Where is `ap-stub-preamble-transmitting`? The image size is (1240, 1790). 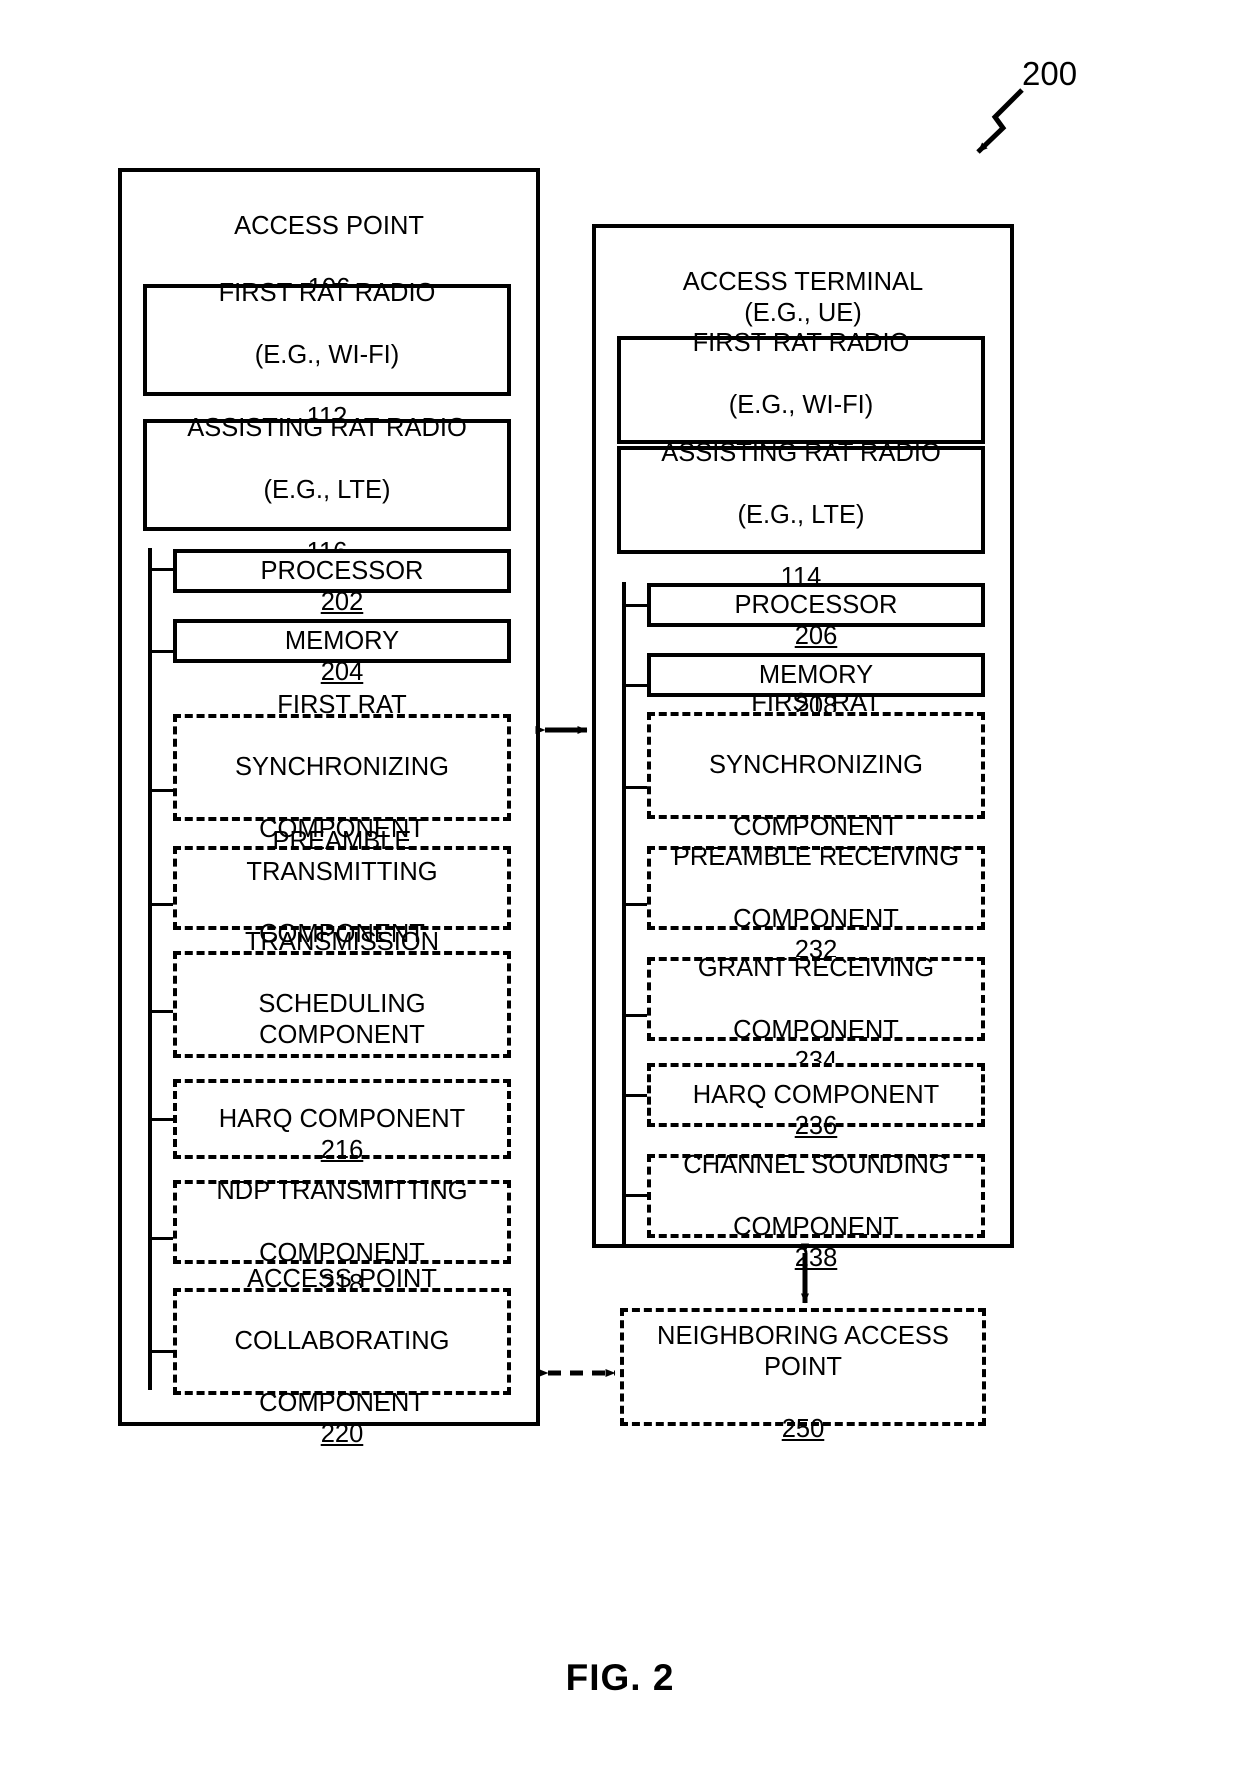 ap-stub-preamble-transmitting is located at coordinates (162, 904).